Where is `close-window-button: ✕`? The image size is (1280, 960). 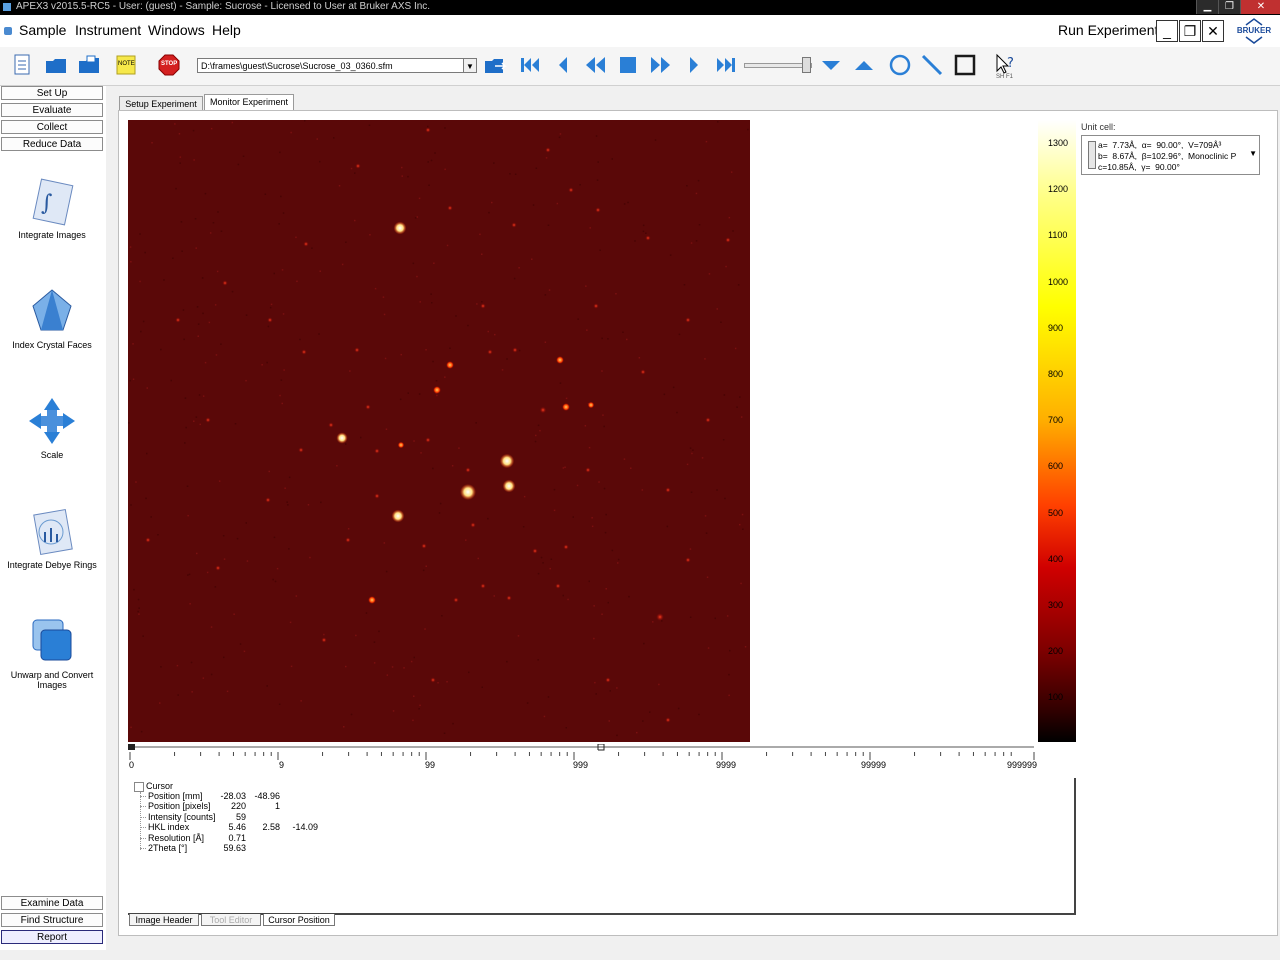 close-window-button: ✕ is located at coordinates (1260, 7).